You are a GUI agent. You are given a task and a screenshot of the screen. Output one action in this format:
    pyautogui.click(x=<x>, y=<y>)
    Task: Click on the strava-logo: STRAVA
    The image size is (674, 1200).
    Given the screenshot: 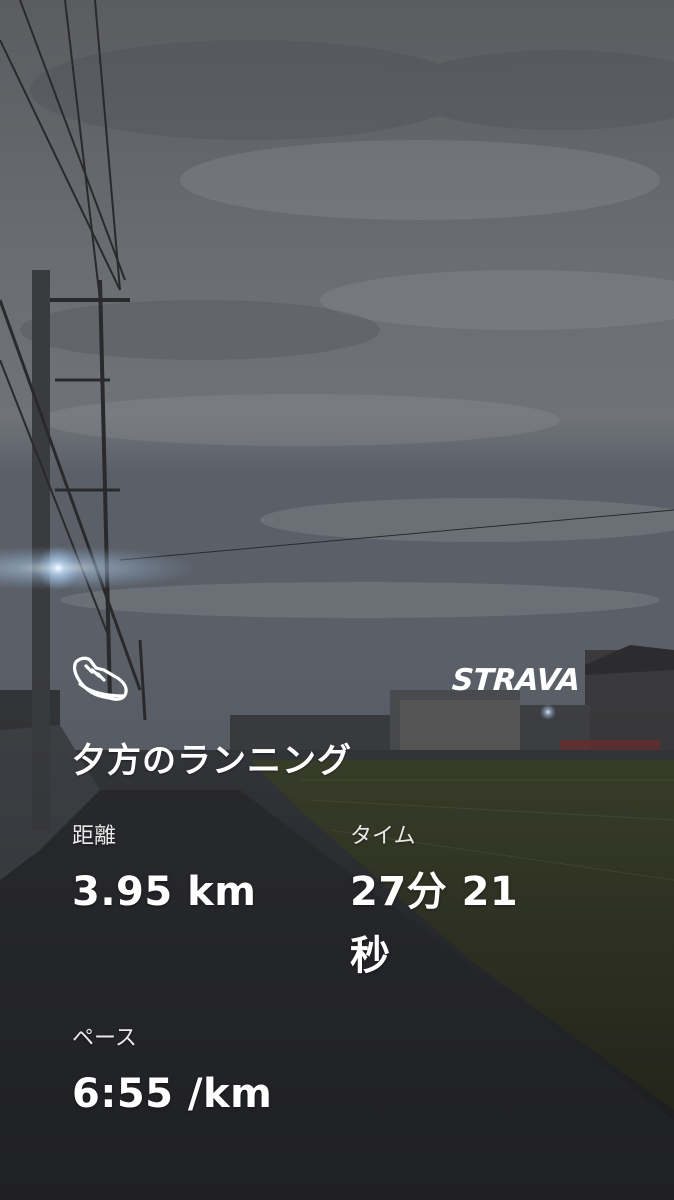 What is the action you would take?
    pyautogui.click(x=516, y=680)
    